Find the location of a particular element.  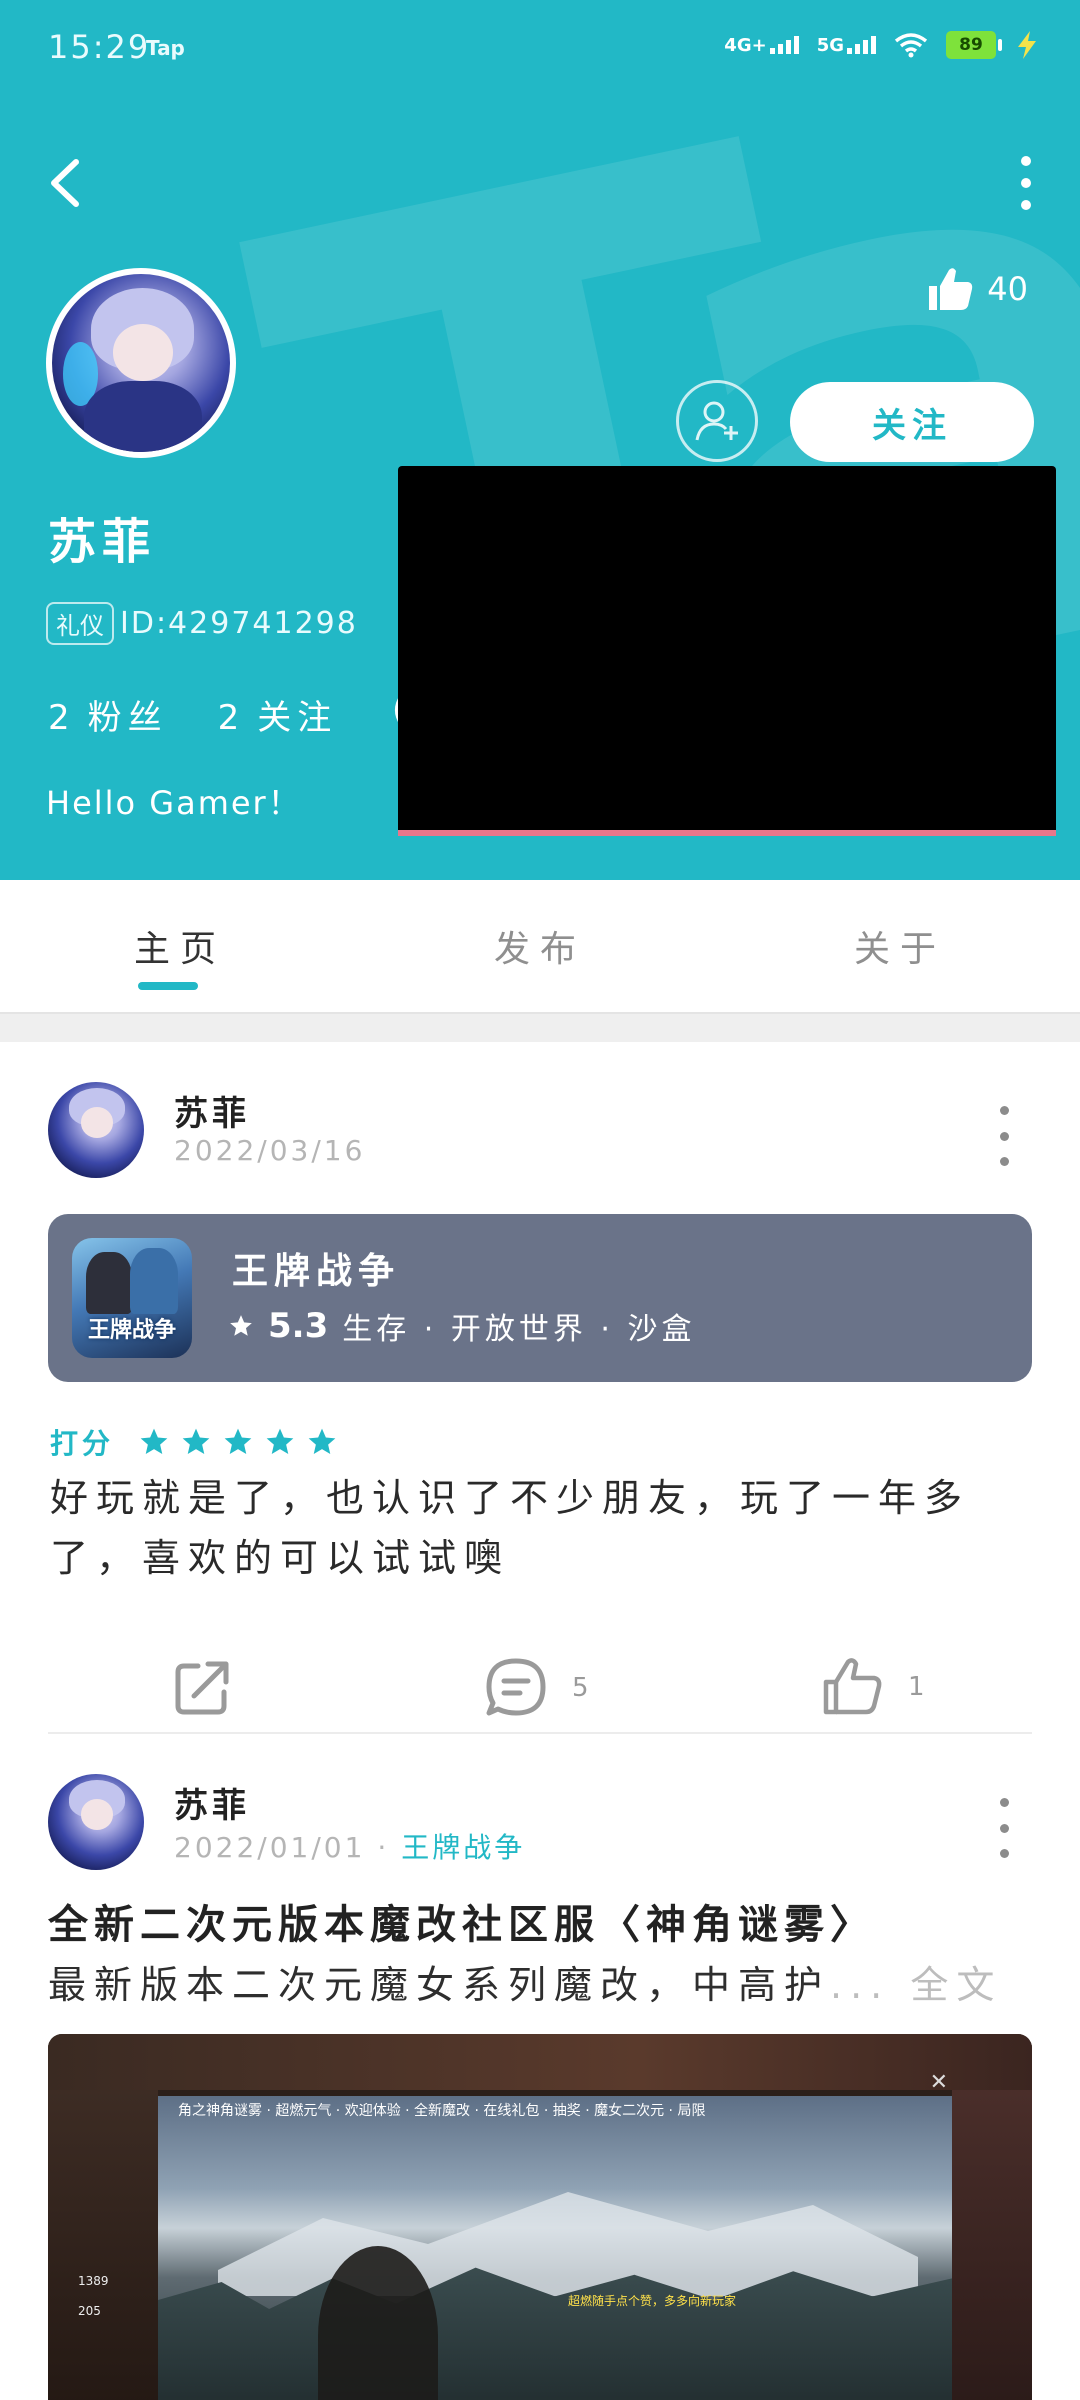

follow-button: 关注 is located at coordinates (912, 422).